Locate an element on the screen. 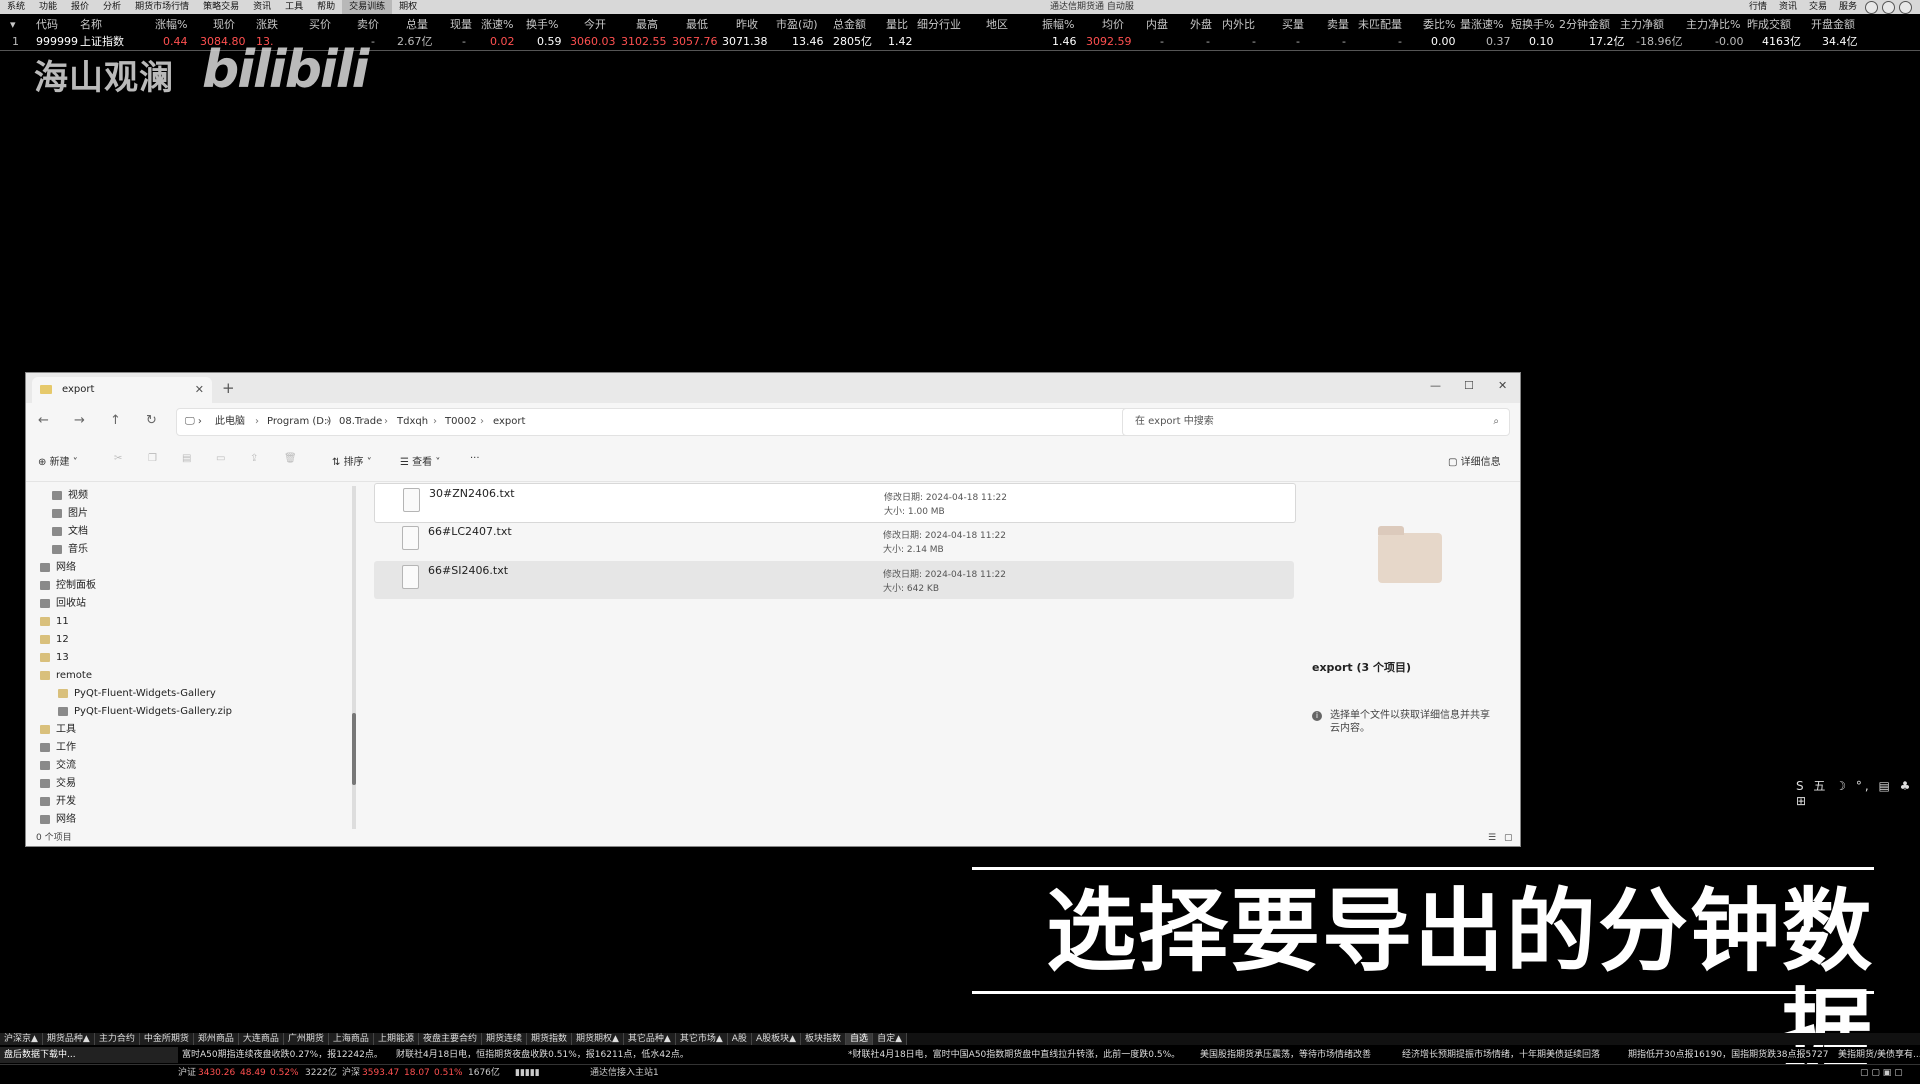  connection-status: 通达信接入主站1 is located at coordinates (624, 1073).